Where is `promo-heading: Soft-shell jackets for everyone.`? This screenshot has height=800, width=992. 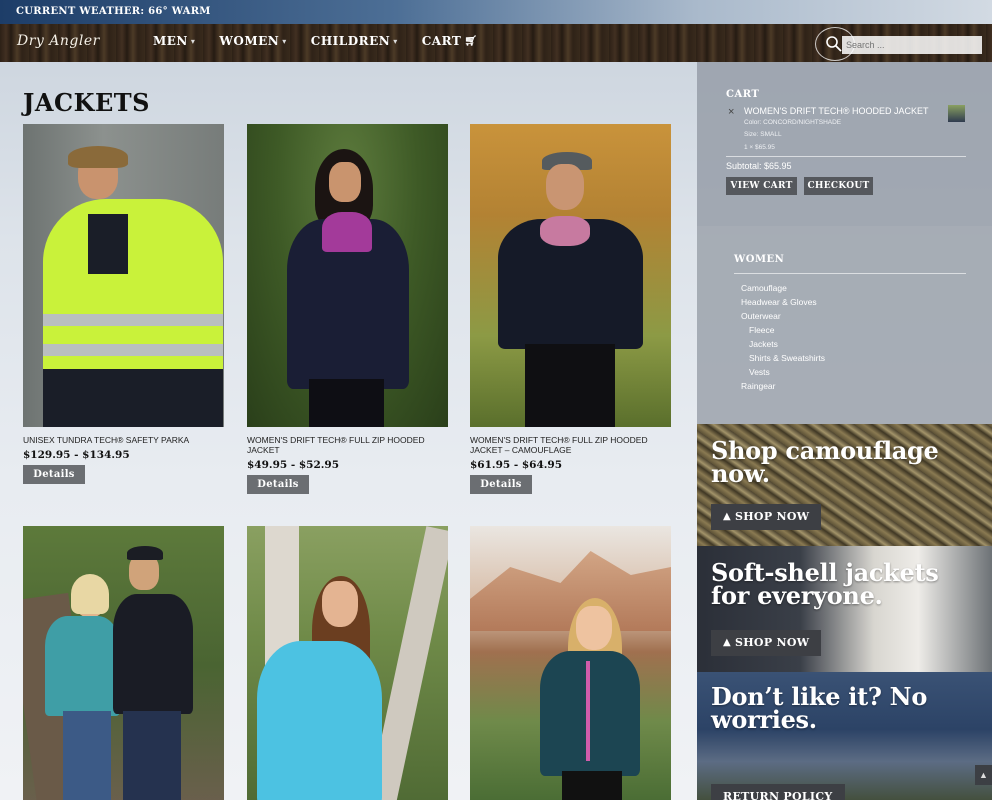
promo-heading: Soft-shell jackets for everyone. is located at coordinates (825, 585).